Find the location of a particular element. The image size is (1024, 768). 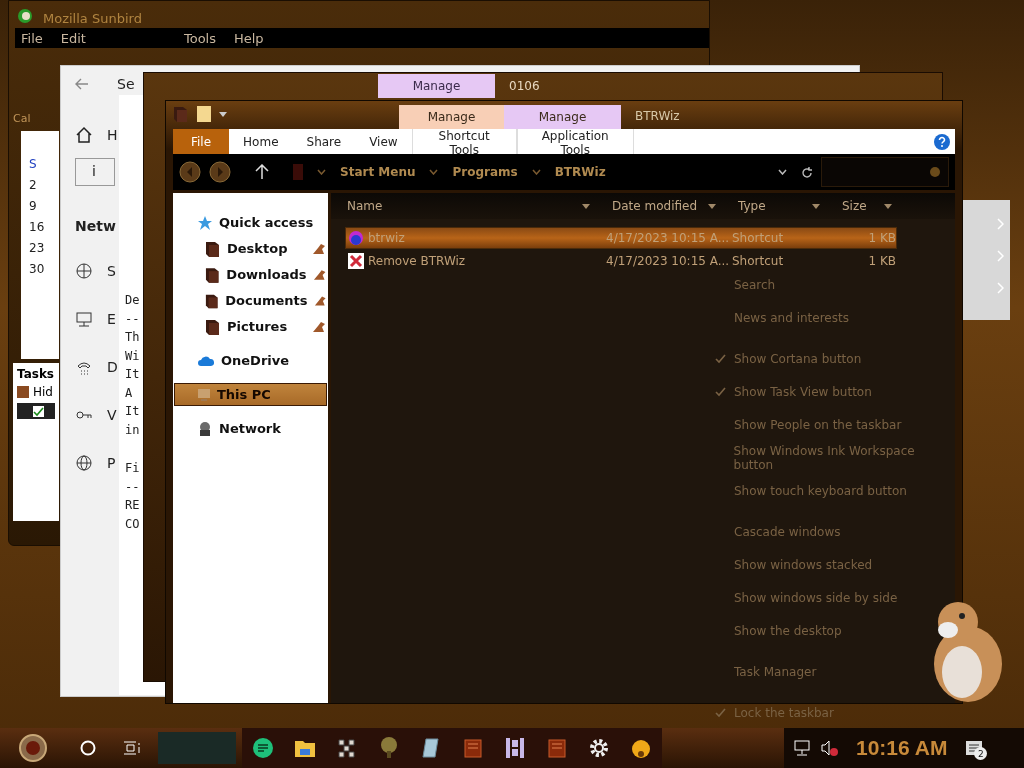

panel-title: Tasks is located at coordinates (36, 374).